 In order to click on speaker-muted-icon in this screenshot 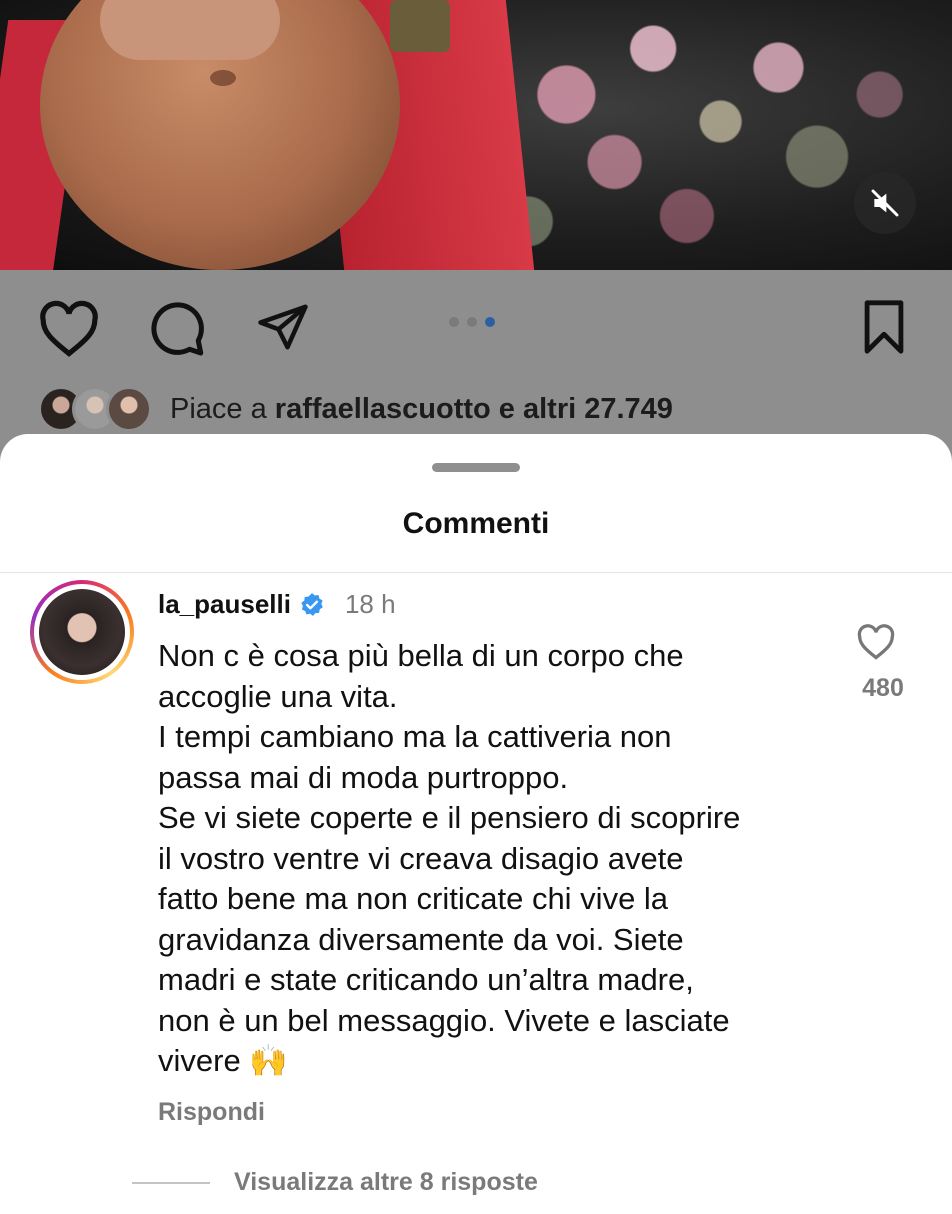, I will do `click(885, 203)`.